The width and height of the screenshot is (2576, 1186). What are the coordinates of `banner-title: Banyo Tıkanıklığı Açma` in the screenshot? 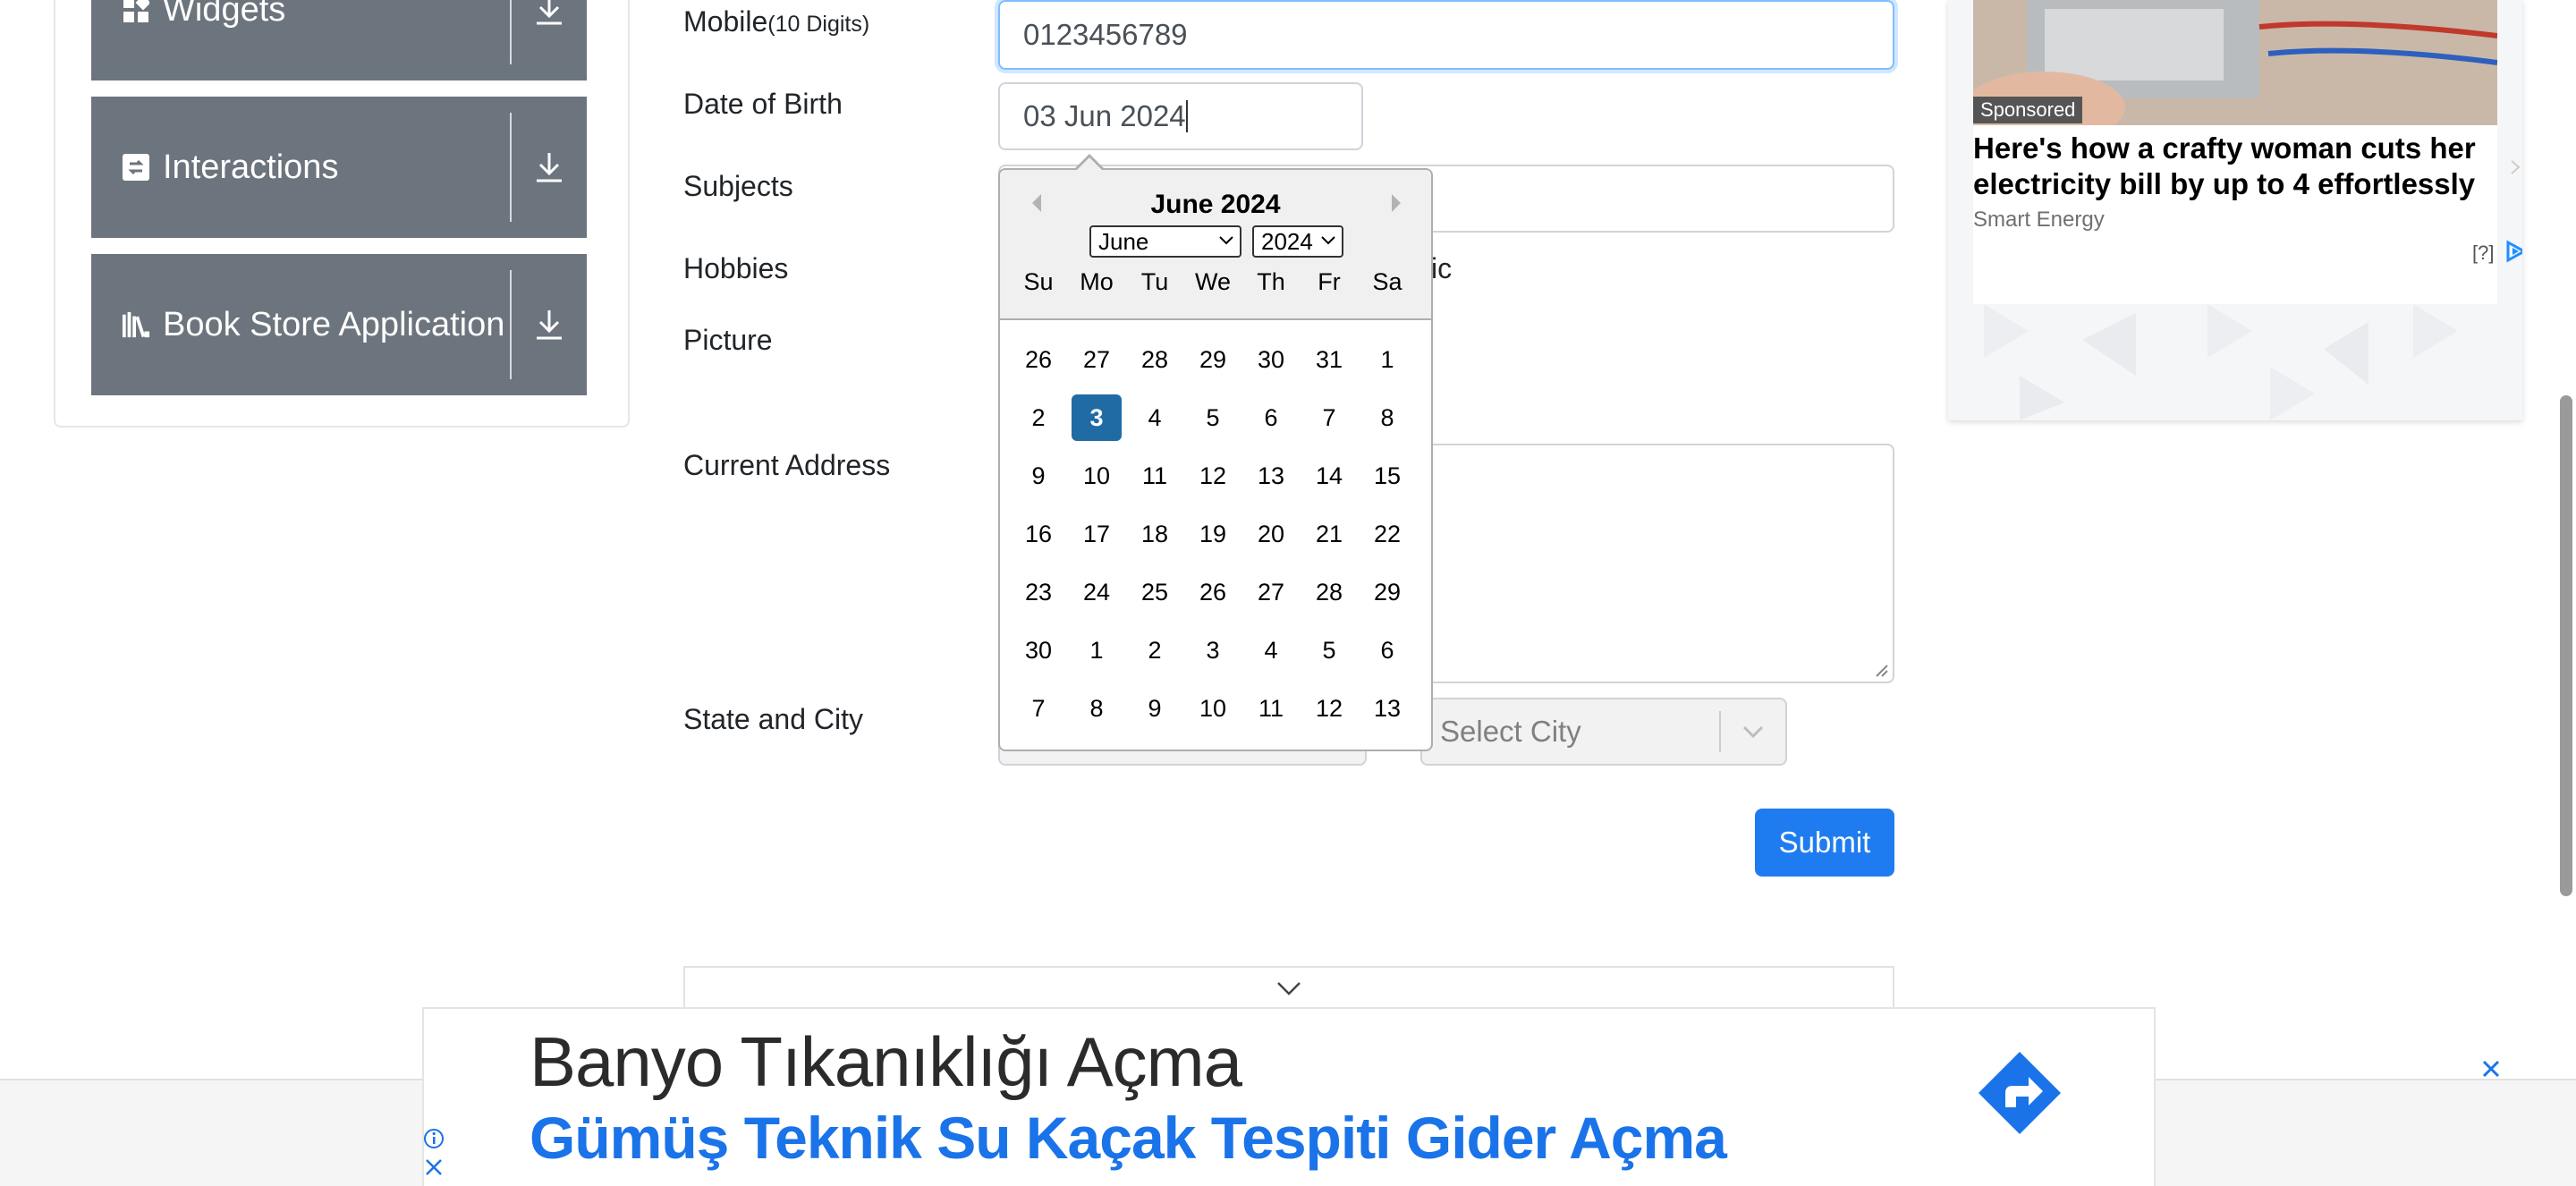 It's located at (886, 1062).